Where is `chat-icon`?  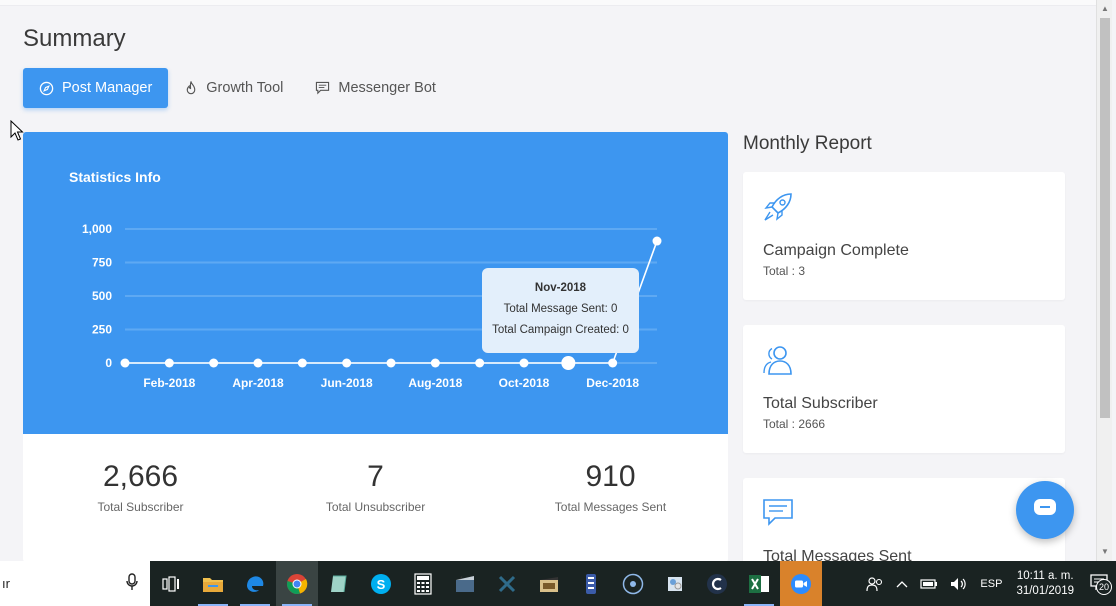 chat-icon is located at coordinates (1045, 510).